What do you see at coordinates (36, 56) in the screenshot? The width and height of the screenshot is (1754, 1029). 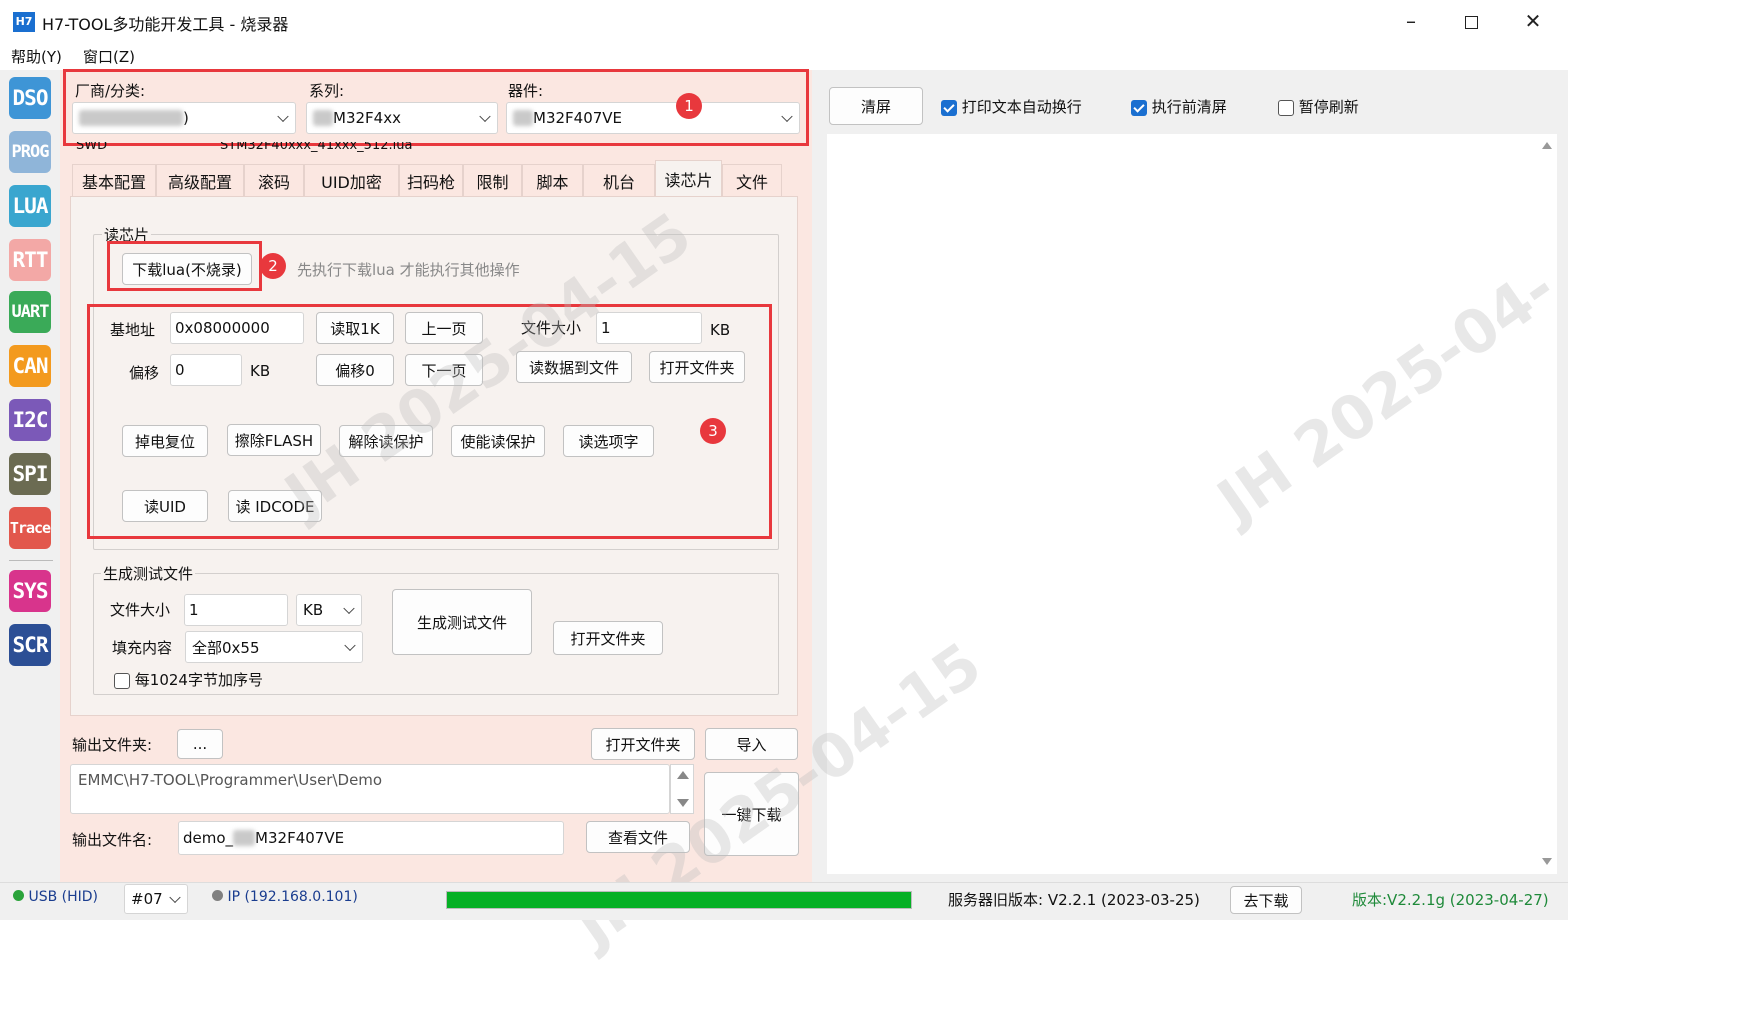 I see `menu-help: 帮助(Y)` at bounding box center [36, 56].